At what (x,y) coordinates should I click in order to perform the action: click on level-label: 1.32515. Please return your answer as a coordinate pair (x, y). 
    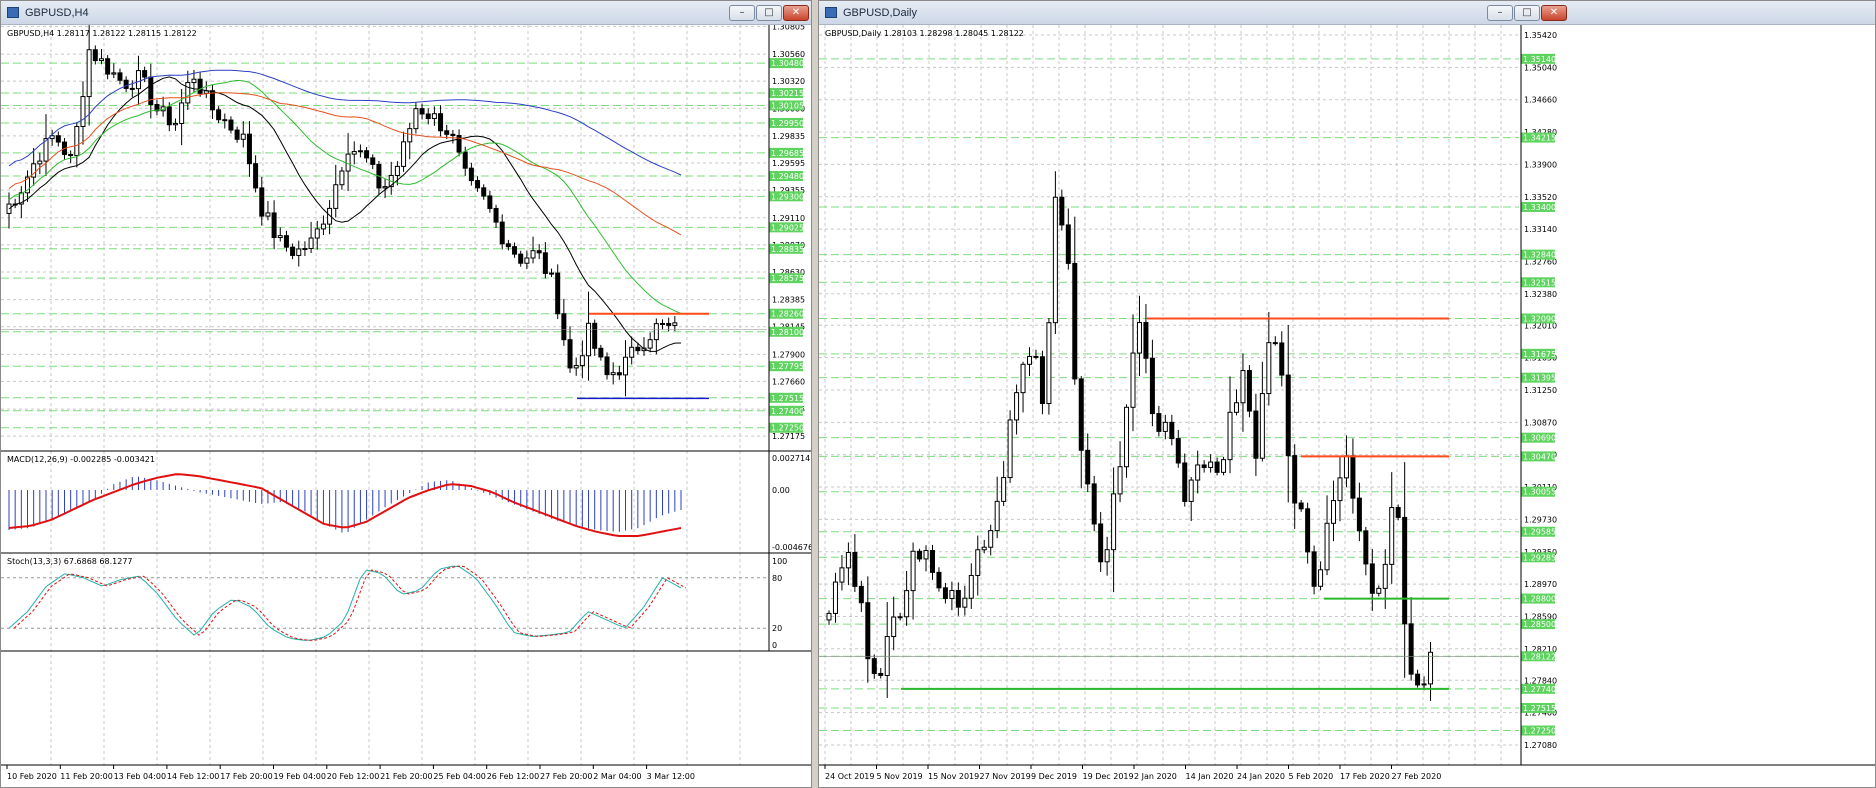
    Looking at the image, I should click on (1539, 282).